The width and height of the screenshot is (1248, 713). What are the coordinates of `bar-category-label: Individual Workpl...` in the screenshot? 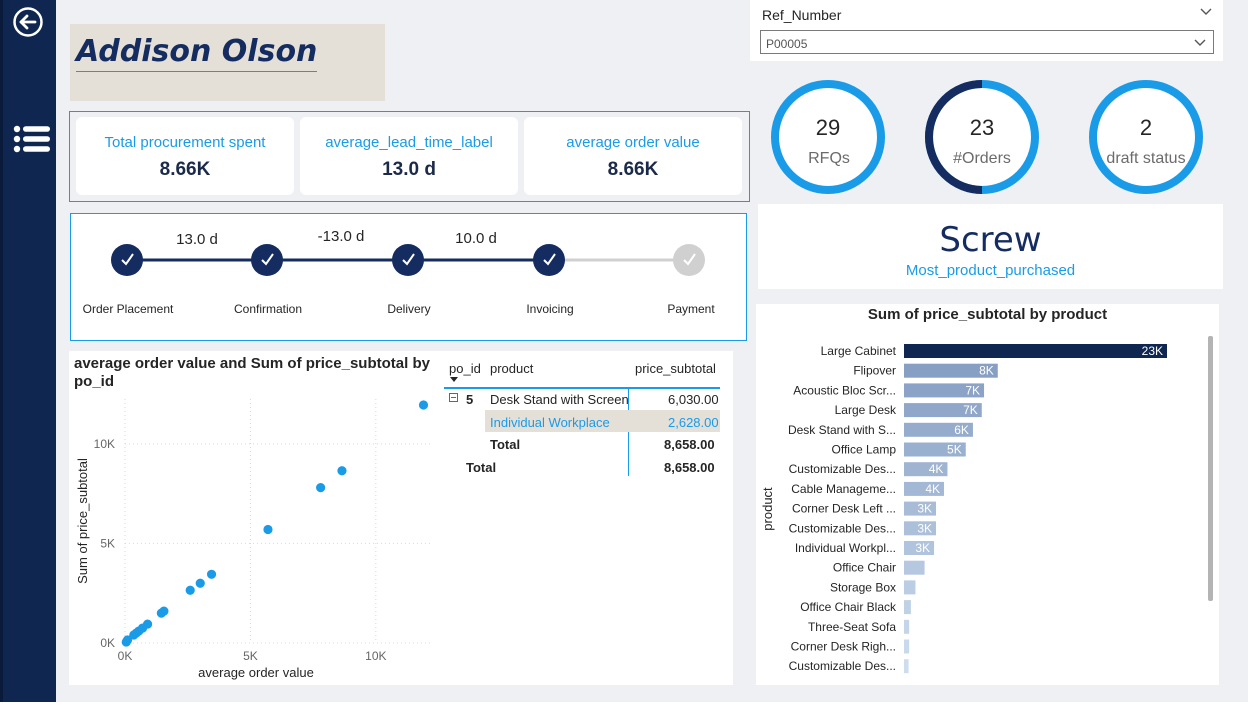 It's located at (845, 548).